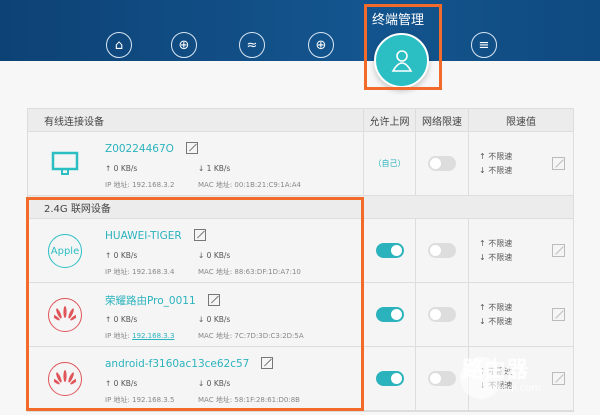 This screenshot has height=415, width=600. I want to click on mac-address: MAC 地址: 00:1B:21:C9:1A:A4, so click(249, 185).